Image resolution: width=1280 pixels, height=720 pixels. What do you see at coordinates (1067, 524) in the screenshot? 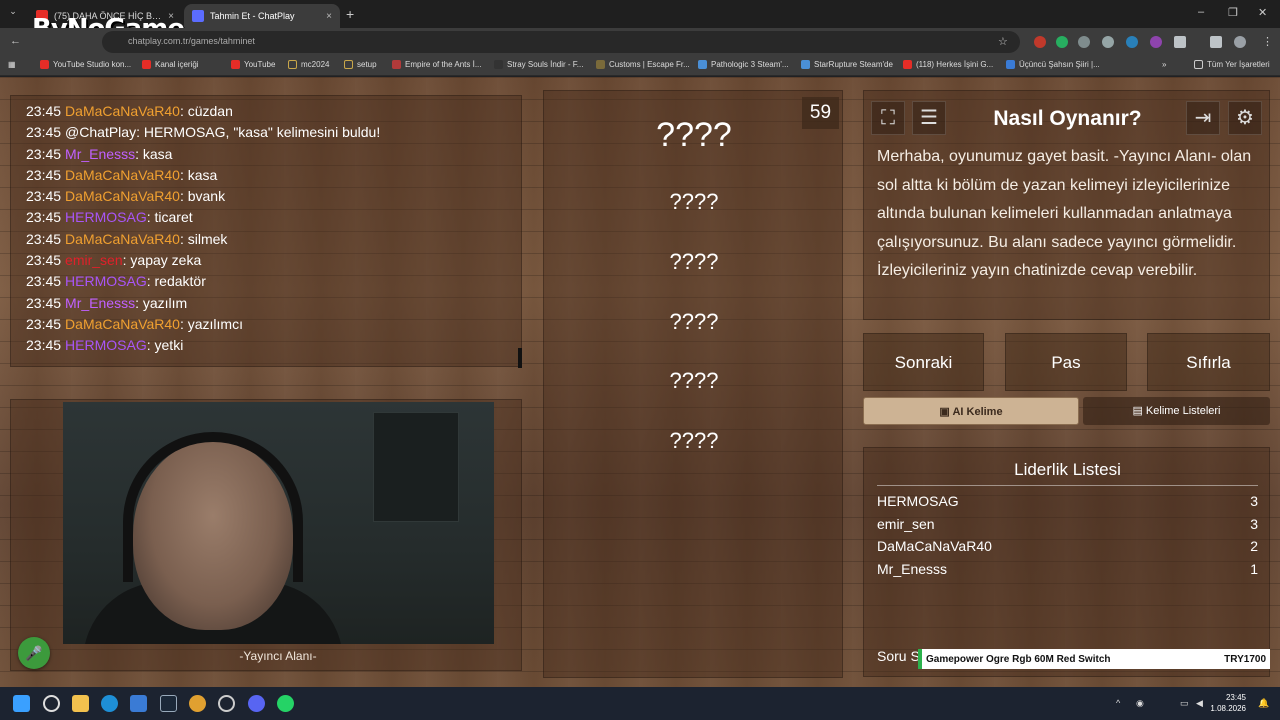
I see `leaderboard-row: emir_sen 3` at bounding box center [1067, 524].